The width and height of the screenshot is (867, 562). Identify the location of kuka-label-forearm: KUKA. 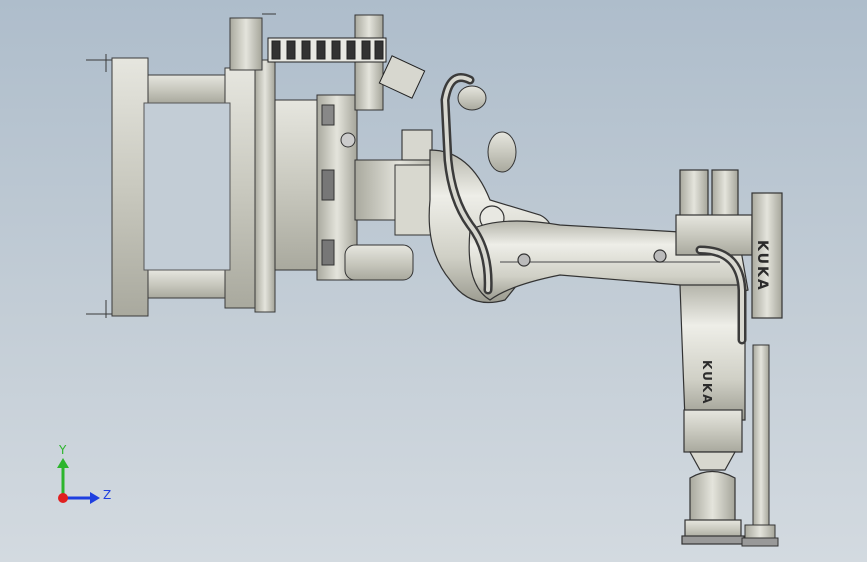
(707, 382).